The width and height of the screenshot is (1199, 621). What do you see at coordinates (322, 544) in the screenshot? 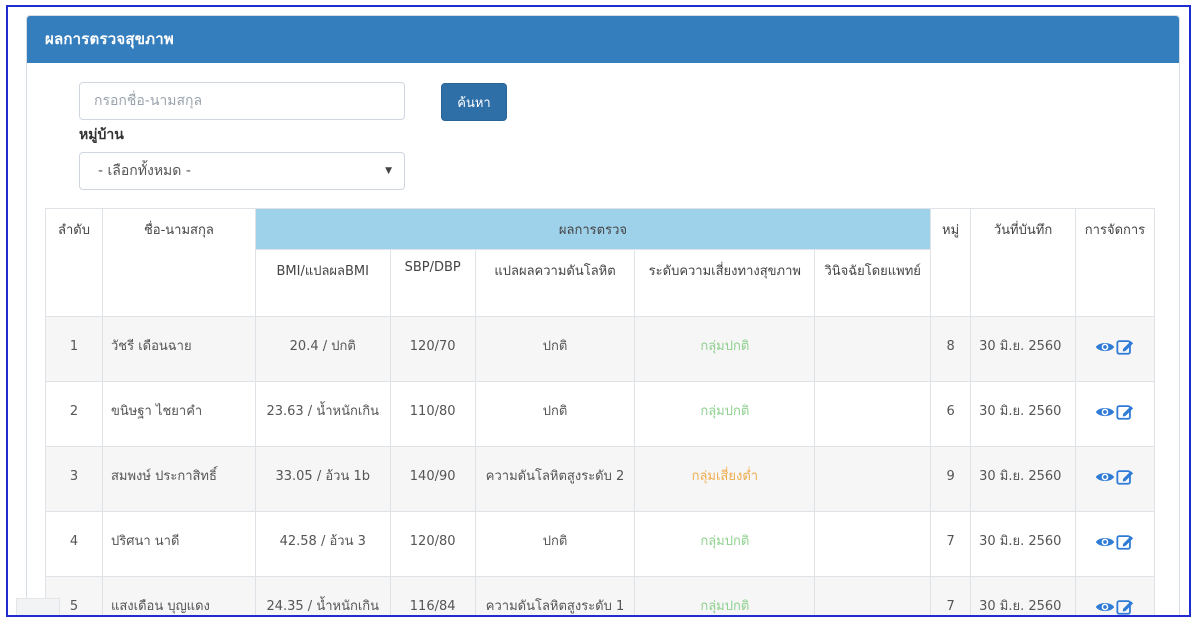
I see `cell-bmi: 42.58 / อ้วน 3` at bounding box center [322, 544].